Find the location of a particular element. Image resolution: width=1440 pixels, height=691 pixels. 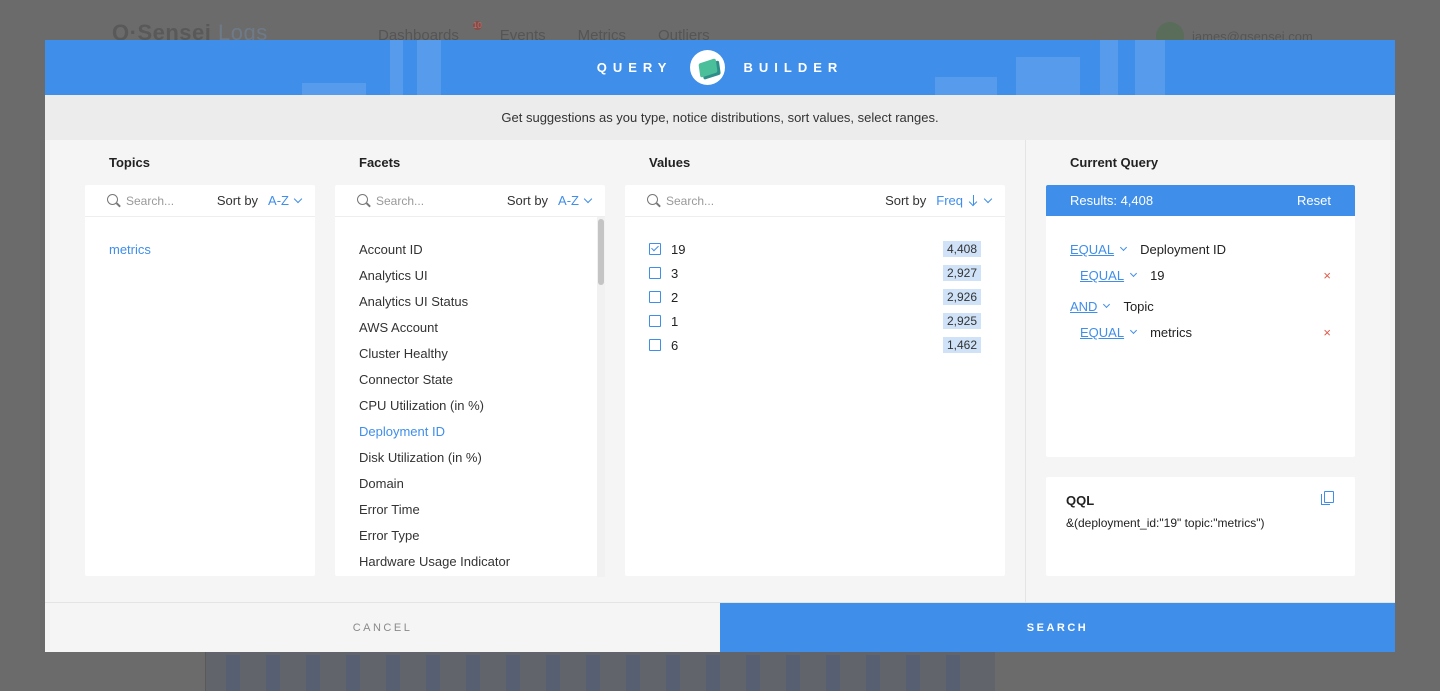

facets-sort-dropdown: A-Z is located at coordinates (575, 200).